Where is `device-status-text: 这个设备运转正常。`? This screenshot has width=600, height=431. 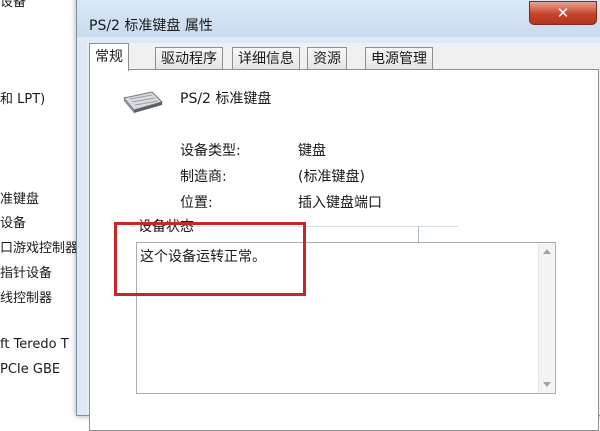 device-status-text: 这个设备运转正常。 is located at coordinates (203, 257).